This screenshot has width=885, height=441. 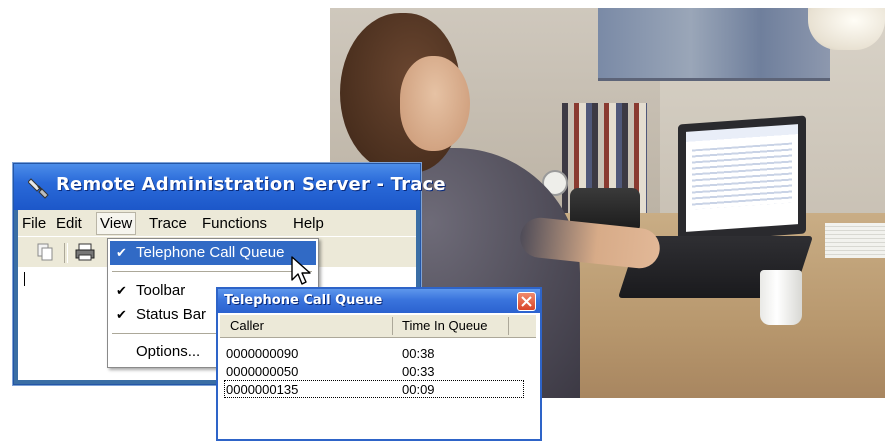 I want to click on column-header-time: Time In Queue, so click(x=445, y=325).